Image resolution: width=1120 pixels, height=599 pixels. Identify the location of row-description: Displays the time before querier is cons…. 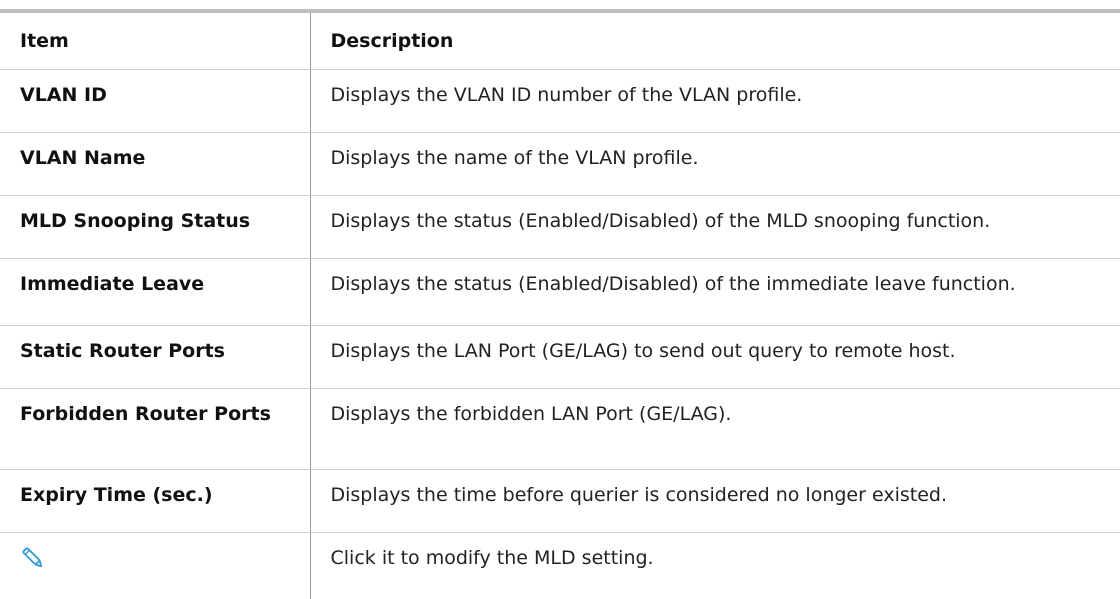
(715, 501).